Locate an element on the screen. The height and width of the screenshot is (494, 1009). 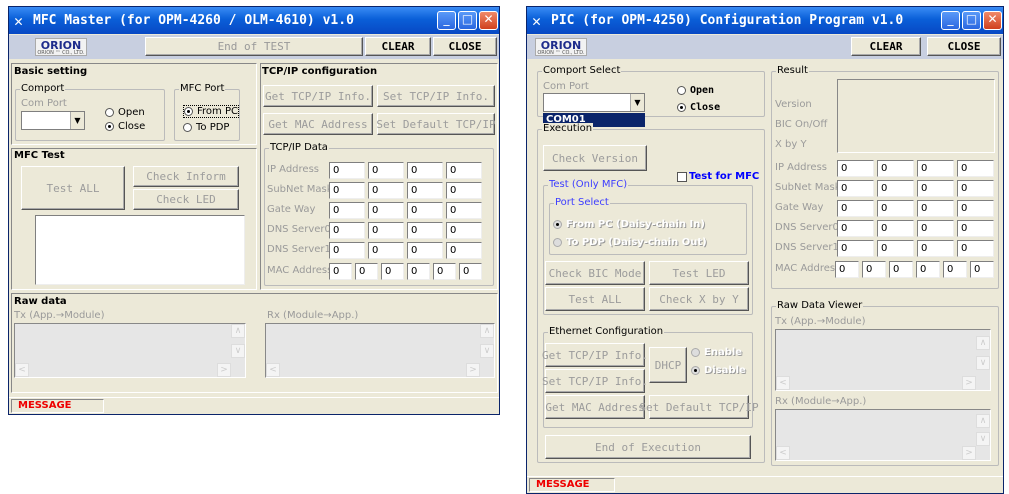
gateway-field-2: 0 is located at coordinates (895, 208).